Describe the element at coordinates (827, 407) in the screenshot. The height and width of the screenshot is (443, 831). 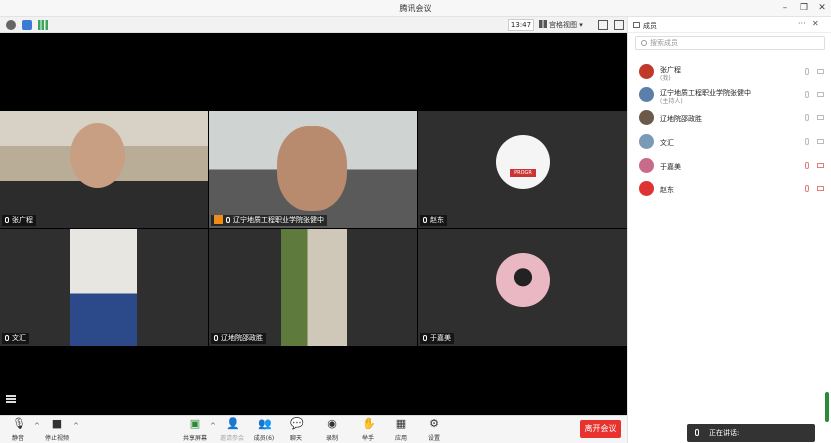
I see `panel-scrollbar` at that location.